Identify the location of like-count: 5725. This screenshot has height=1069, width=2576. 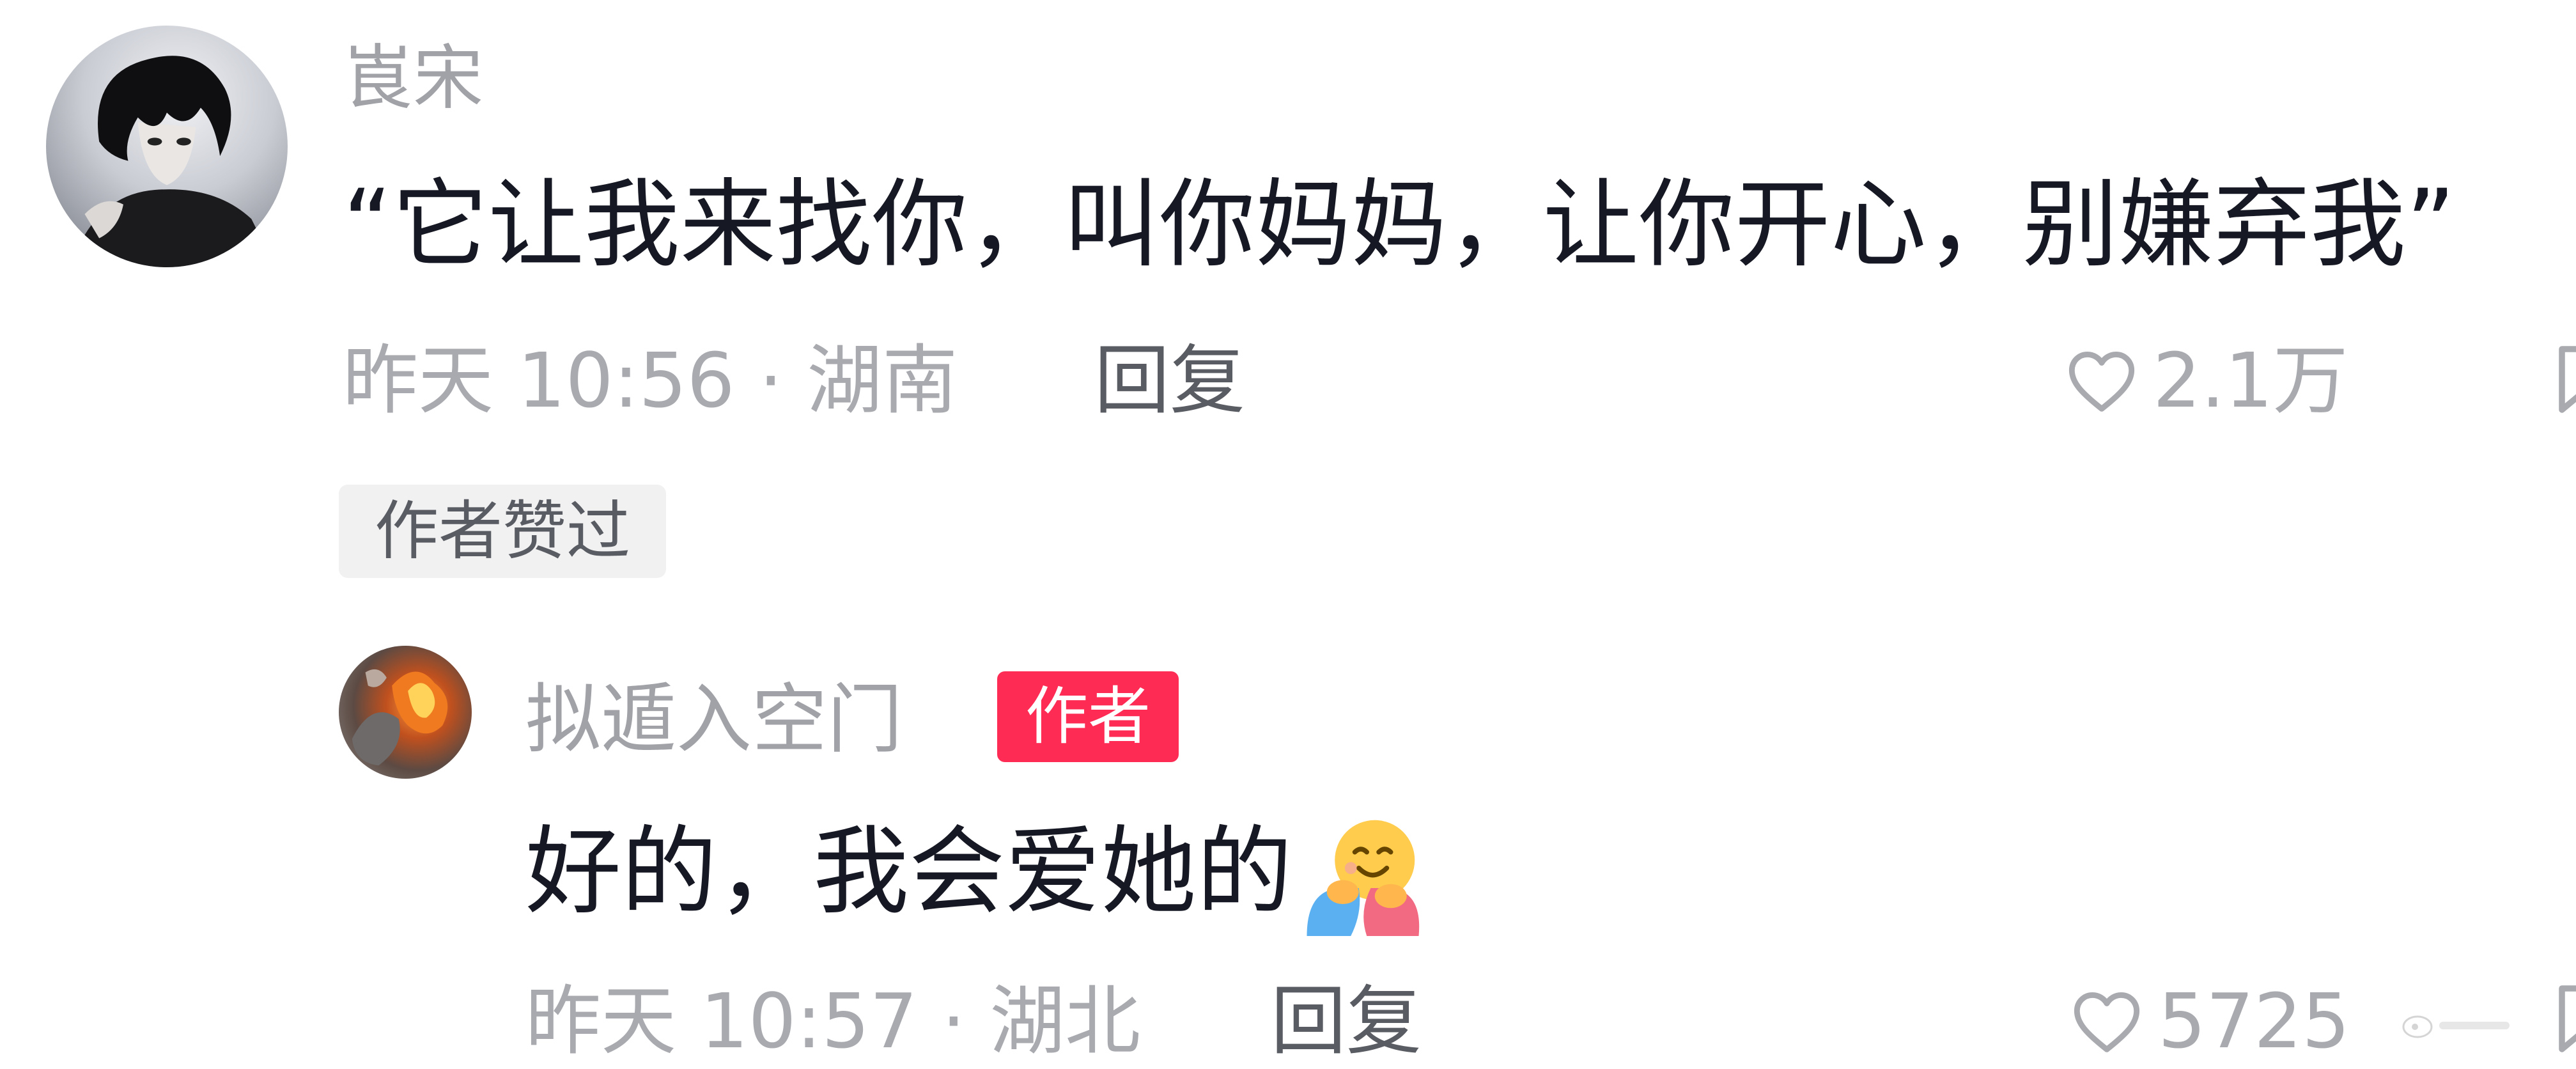
(2254, 1021).